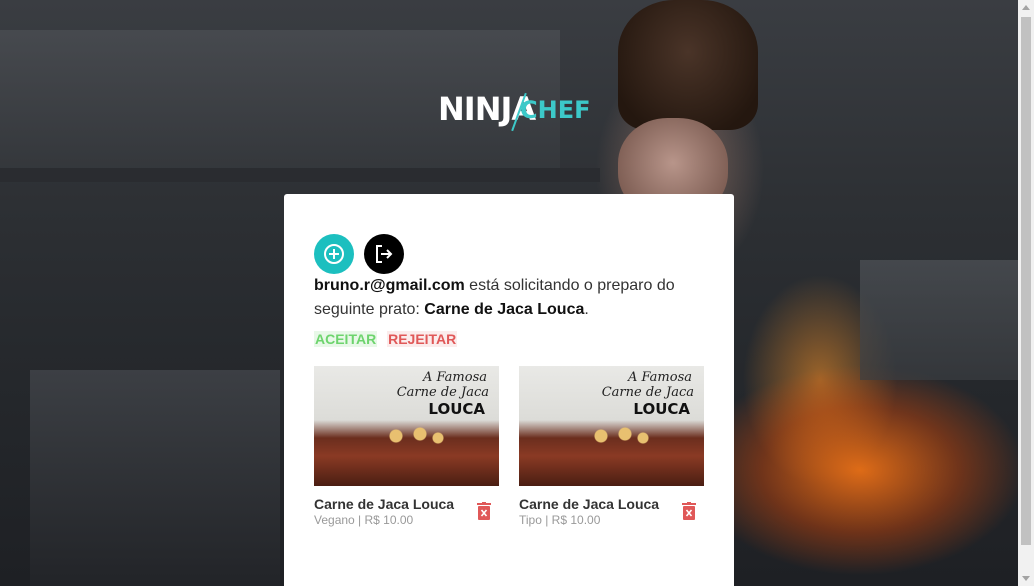 This screenshot has height=586, width=1034. What do you see at coordinates (1026, 578) in the screenshot?
I see `scroll-down-icon` at bounding box center [1026, 578].